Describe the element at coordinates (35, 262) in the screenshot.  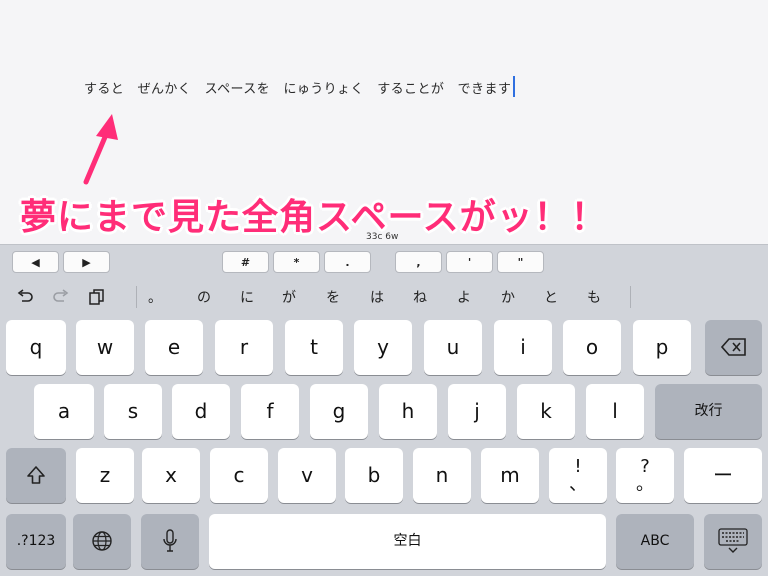
I see `cursor-left-button: ◀` at that location.